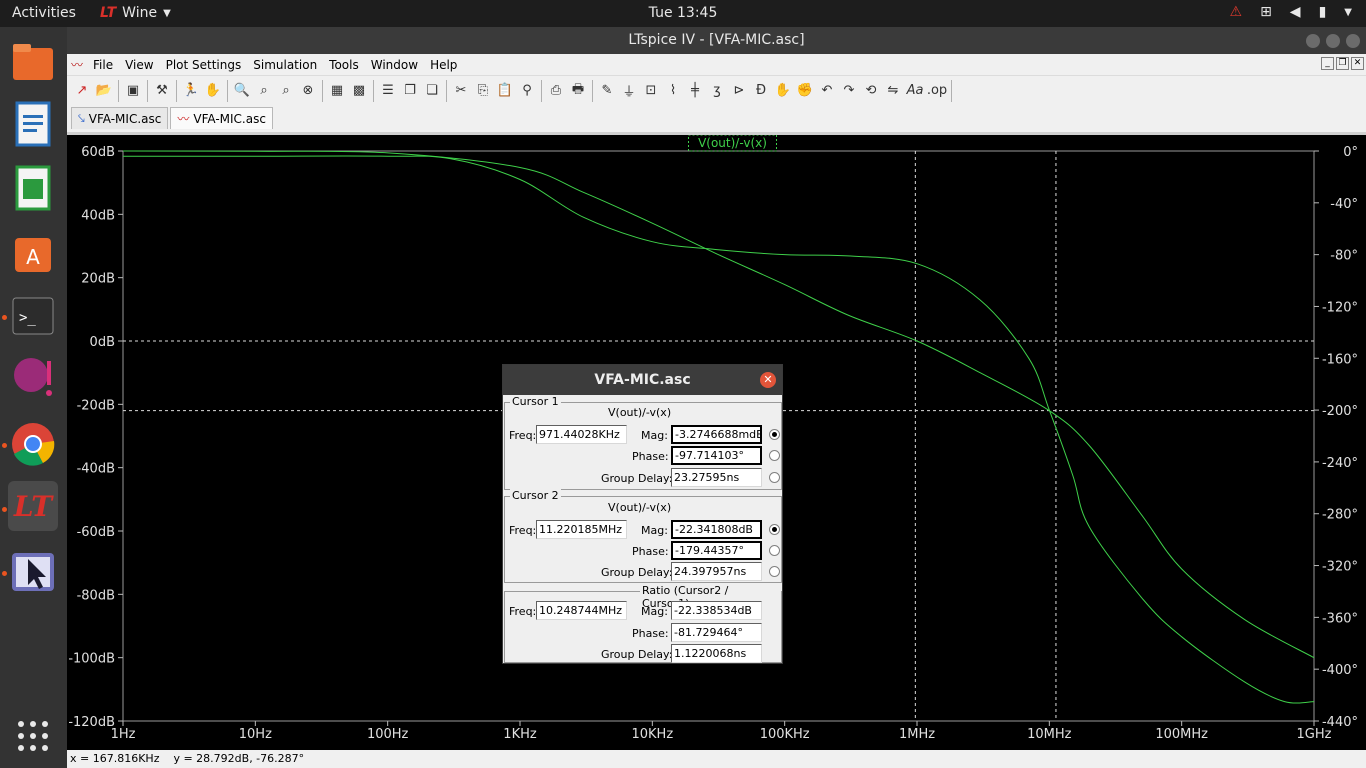 This screenshot has height=768, width=1366. What do you see at coordinates (162, 91) in the screenshot?
I see `control-panel-icon: ⚒` at bounding box center [162, 91].